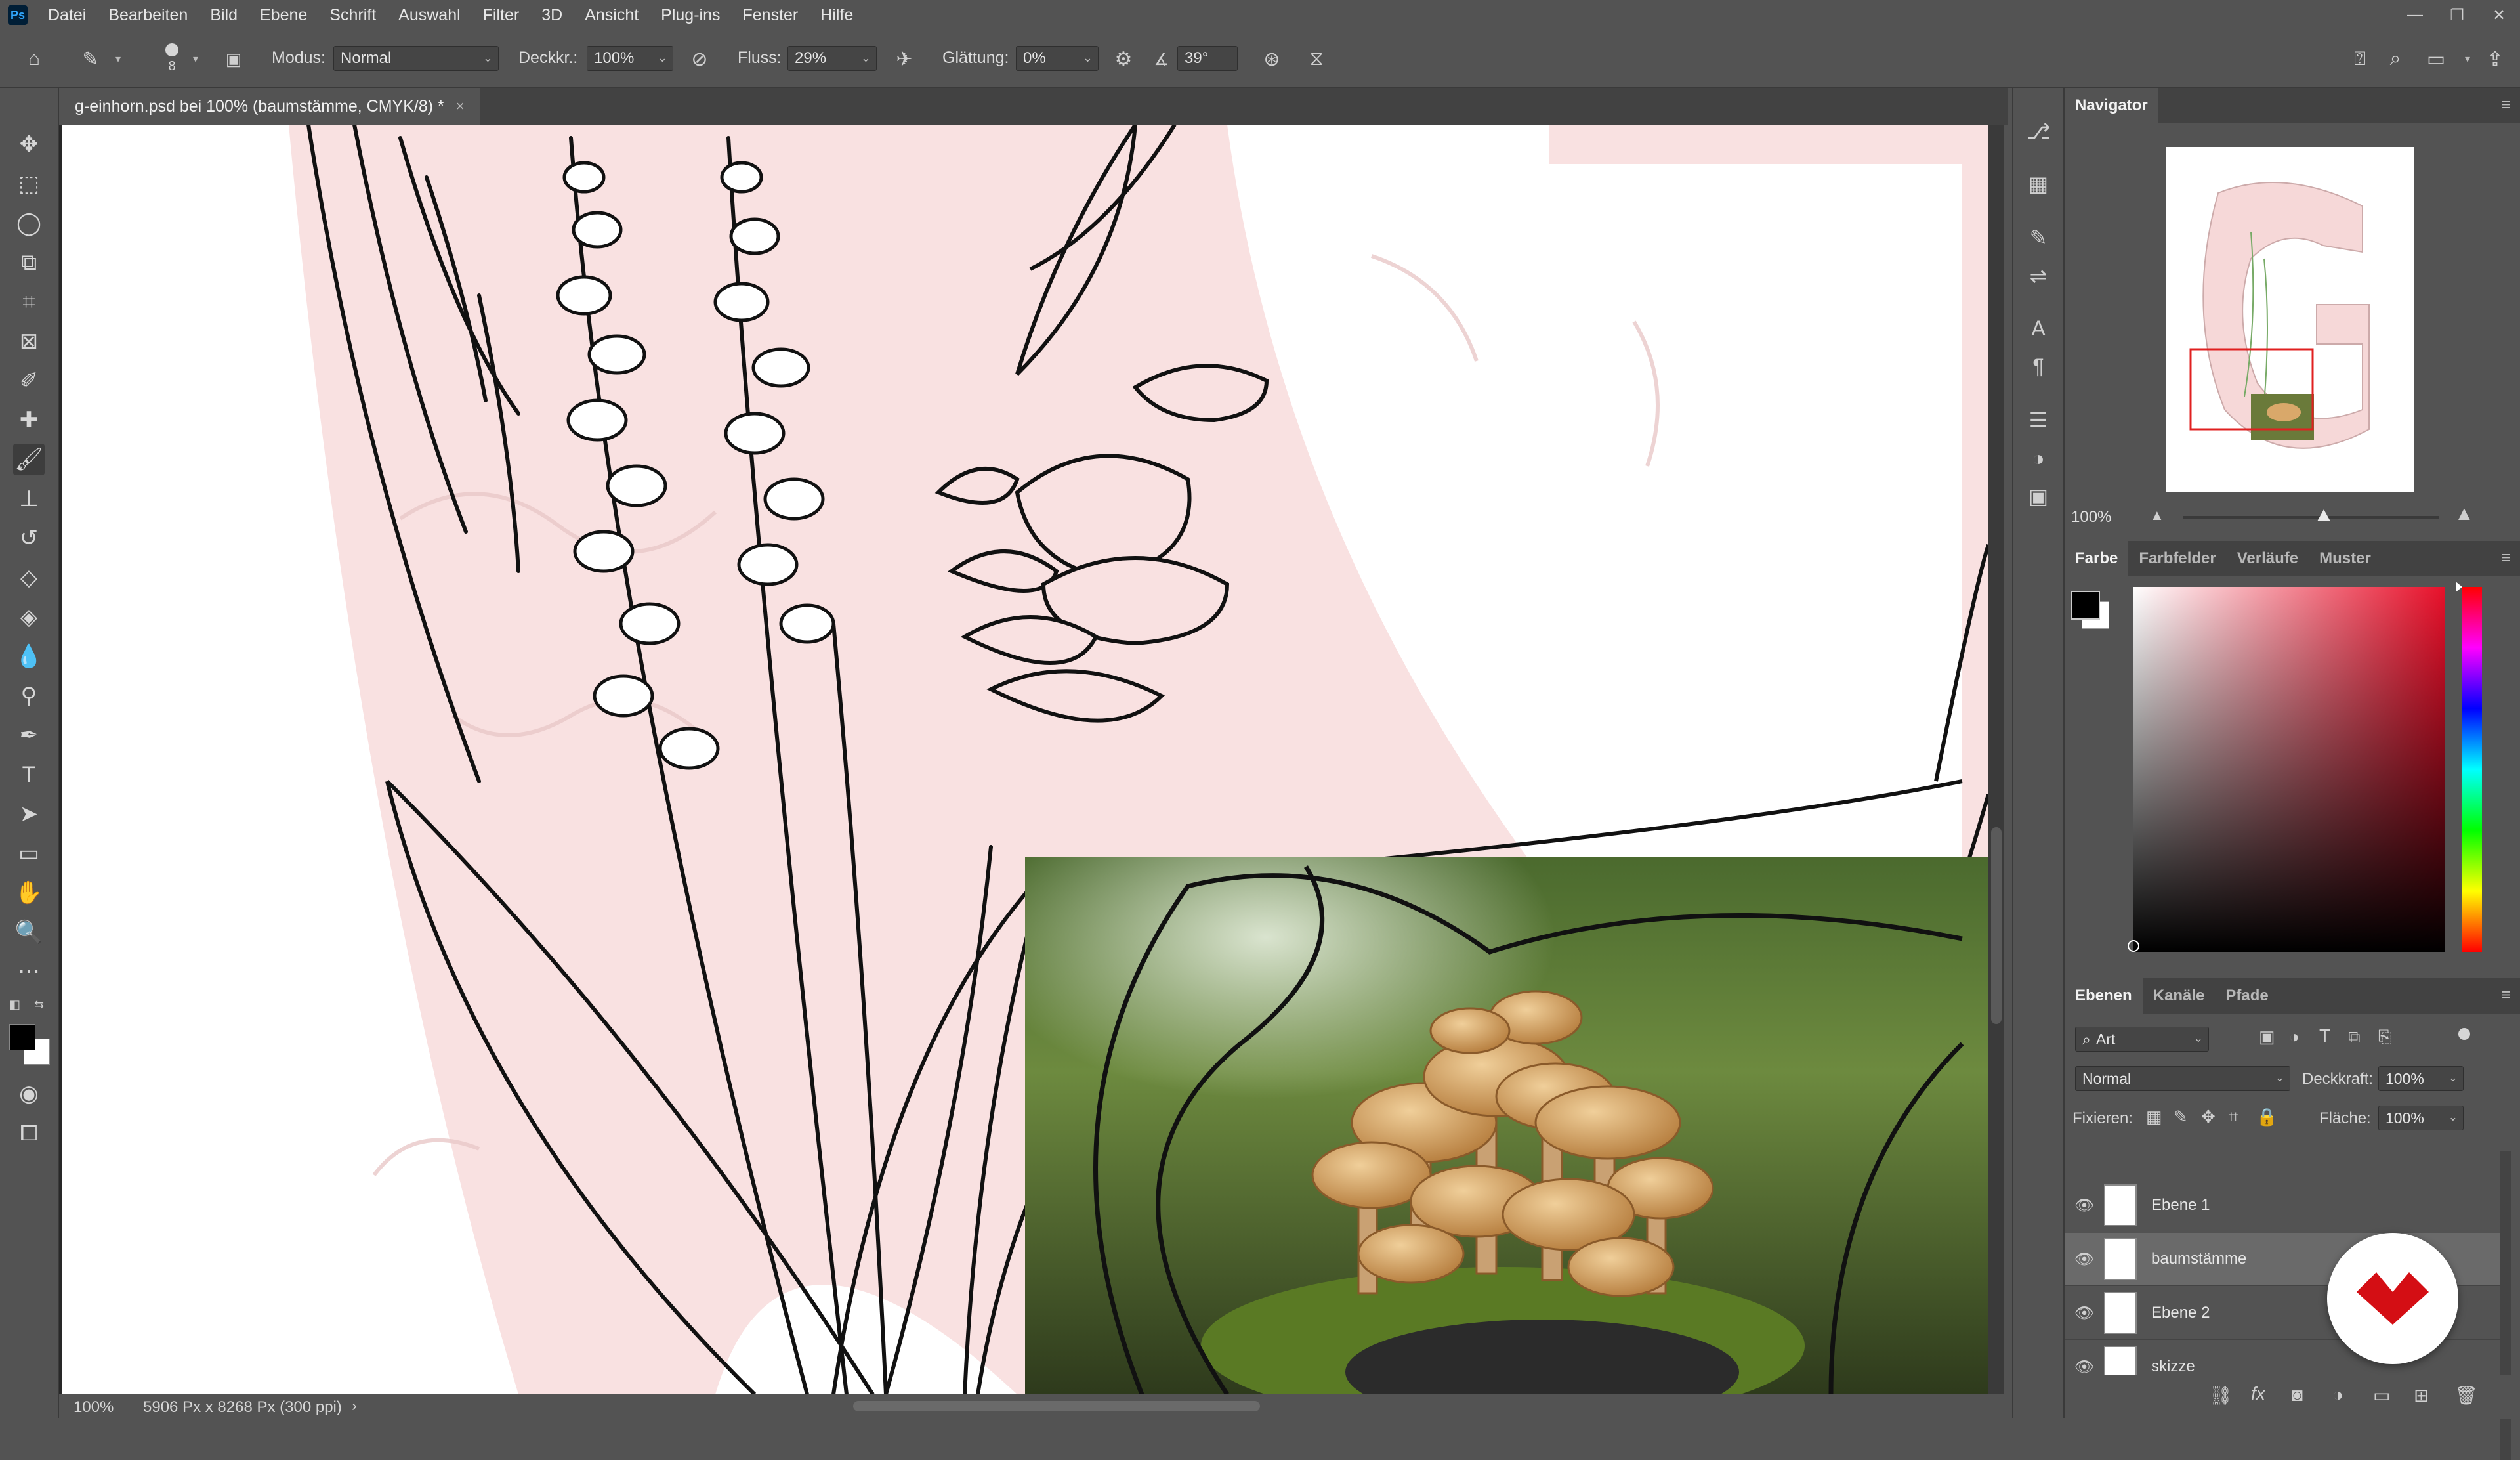  What do you see at coordinates (2179, 996) in the screenshot?
I see `tab-kanaele: Kanäle` at bounding box center [2179, 996].